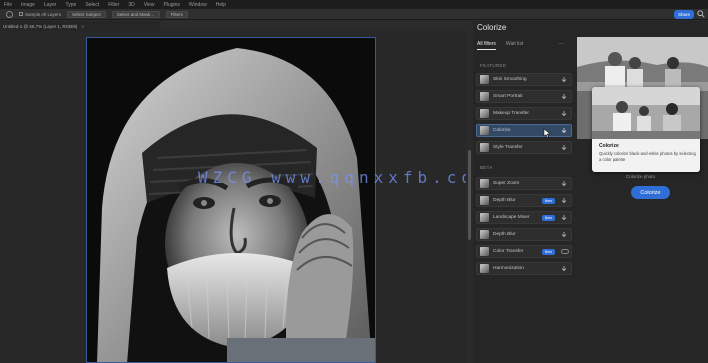  Describe the element at coordinates (172, 5) in the screenshot. I see `menu-plugins: Plugins` at that location.